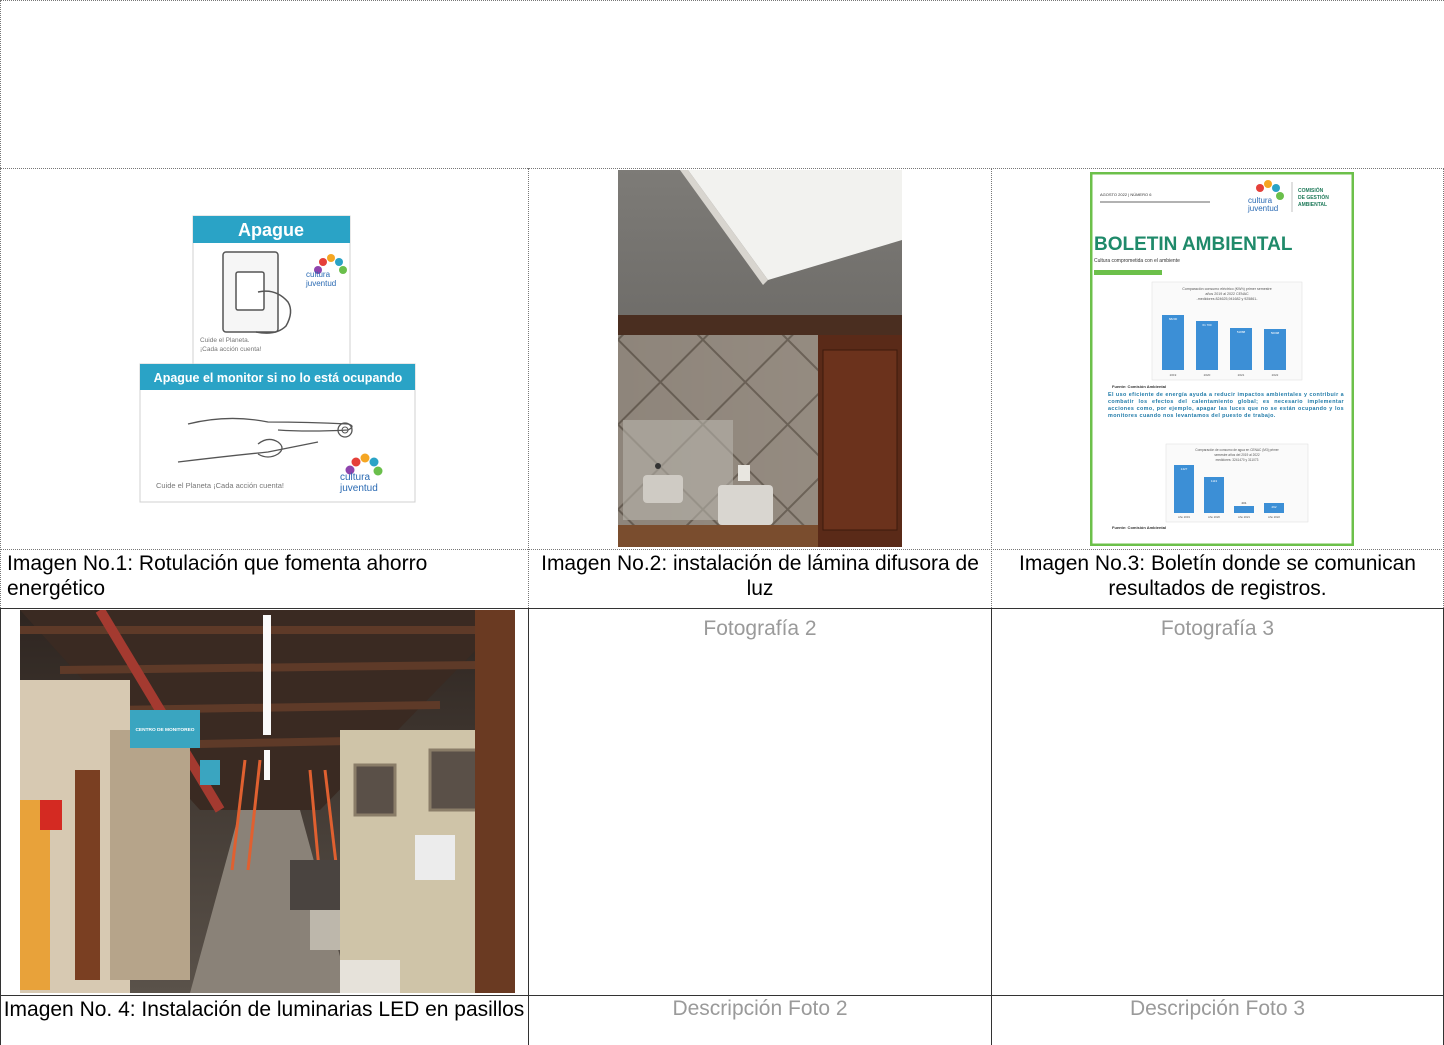  I want to click on chart2-value: 292, so click(1273, 507).